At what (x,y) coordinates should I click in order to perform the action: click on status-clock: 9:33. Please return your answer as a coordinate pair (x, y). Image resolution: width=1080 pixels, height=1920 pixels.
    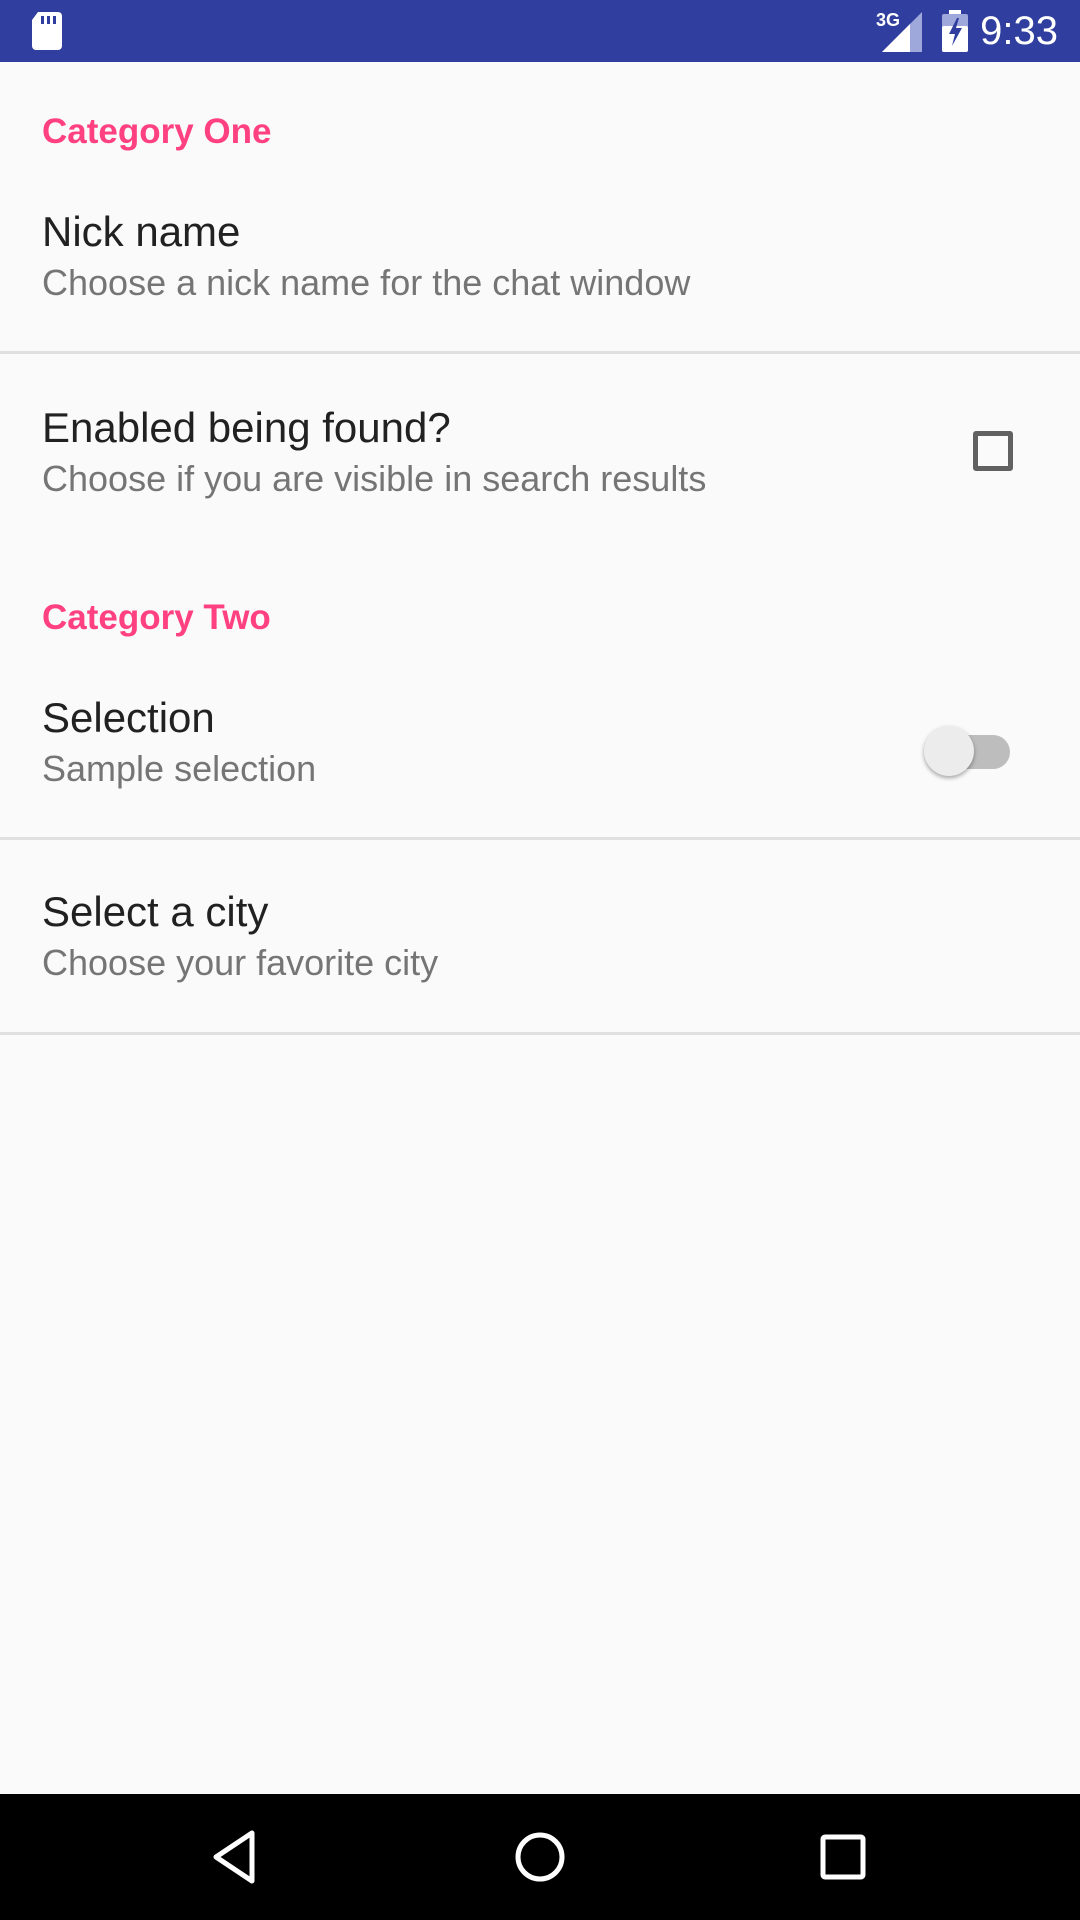
    Looking at the image, I should click on (1019, 31).